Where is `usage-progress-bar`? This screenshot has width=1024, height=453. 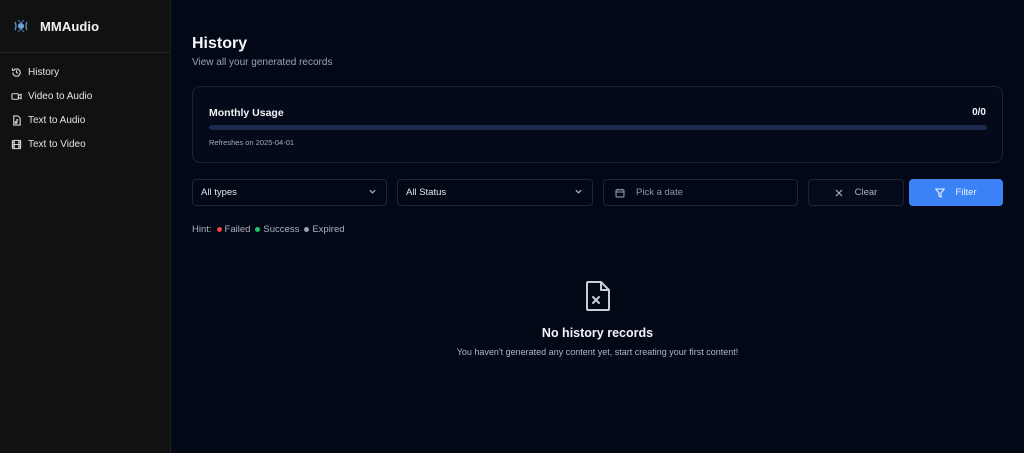 usage-progress-bar is located at coordinates (598, 127).